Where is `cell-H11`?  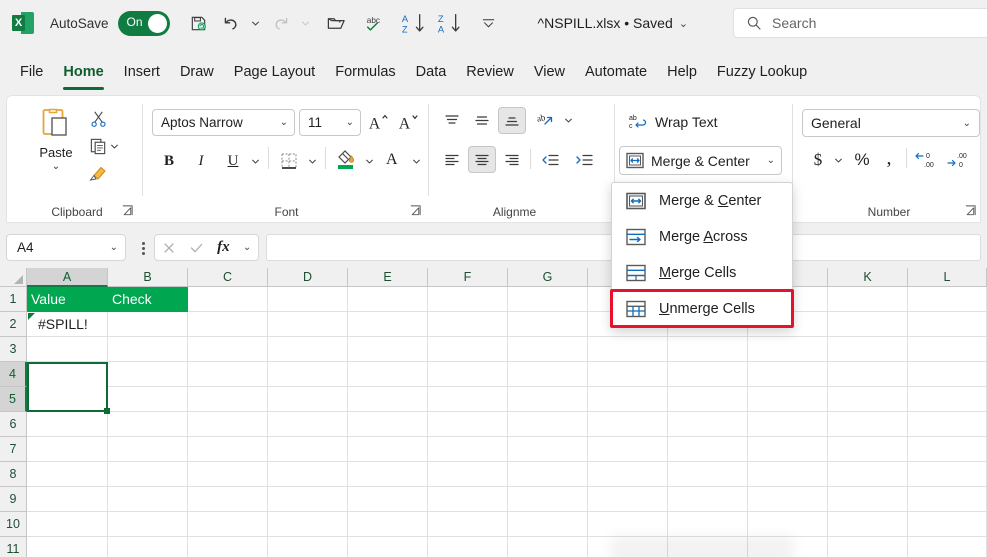 cell-H11 is located at coordinates (628, 547).